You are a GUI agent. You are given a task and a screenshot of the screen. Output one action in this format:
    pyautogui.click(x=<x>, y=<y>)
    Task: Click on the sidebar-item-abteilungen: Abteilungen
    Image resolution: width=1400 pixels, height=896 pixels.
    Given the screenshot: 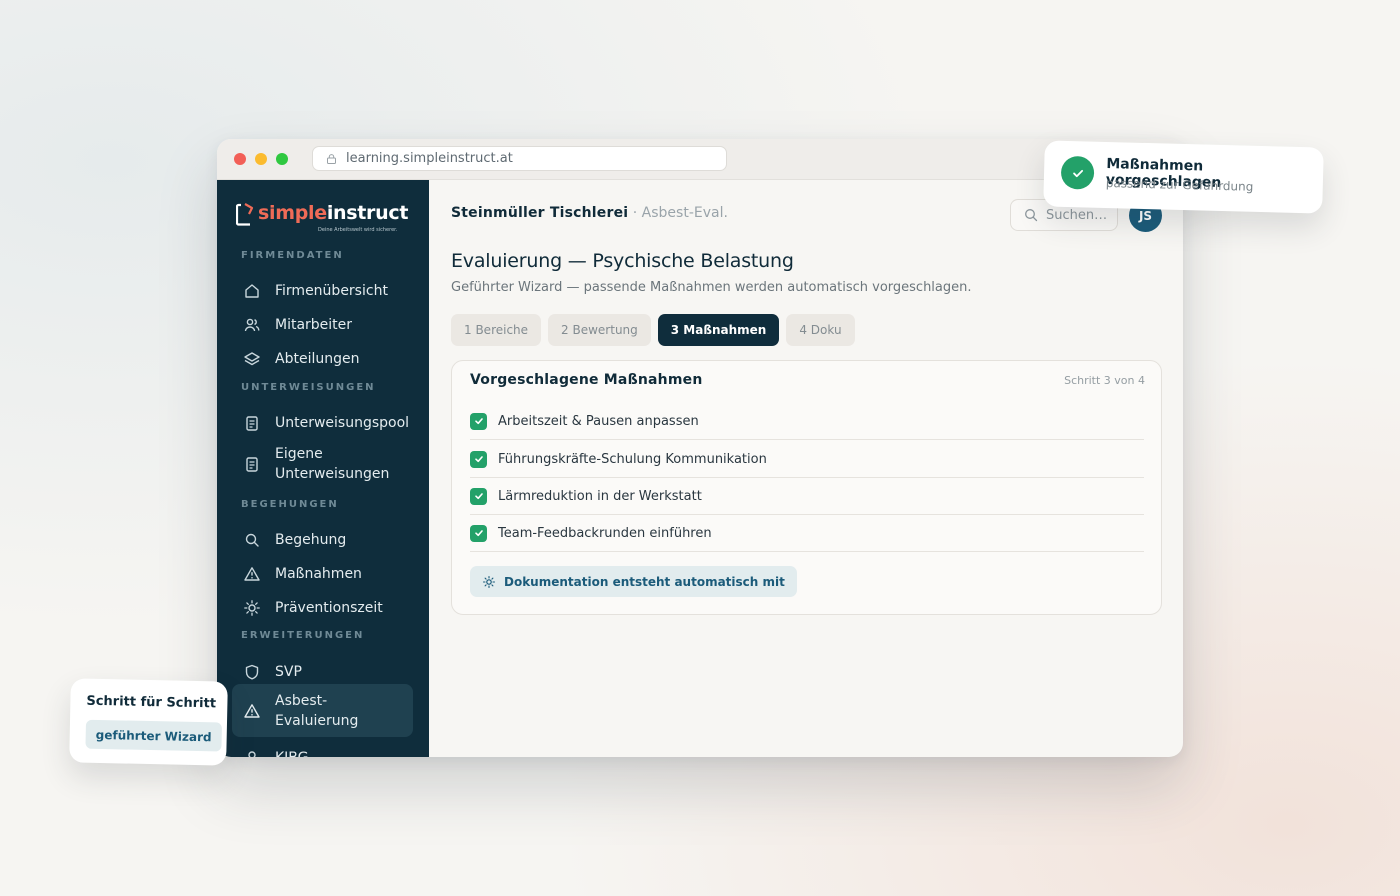 What is the action you would take?
    pyautogui.click(x=322, y=359)
    